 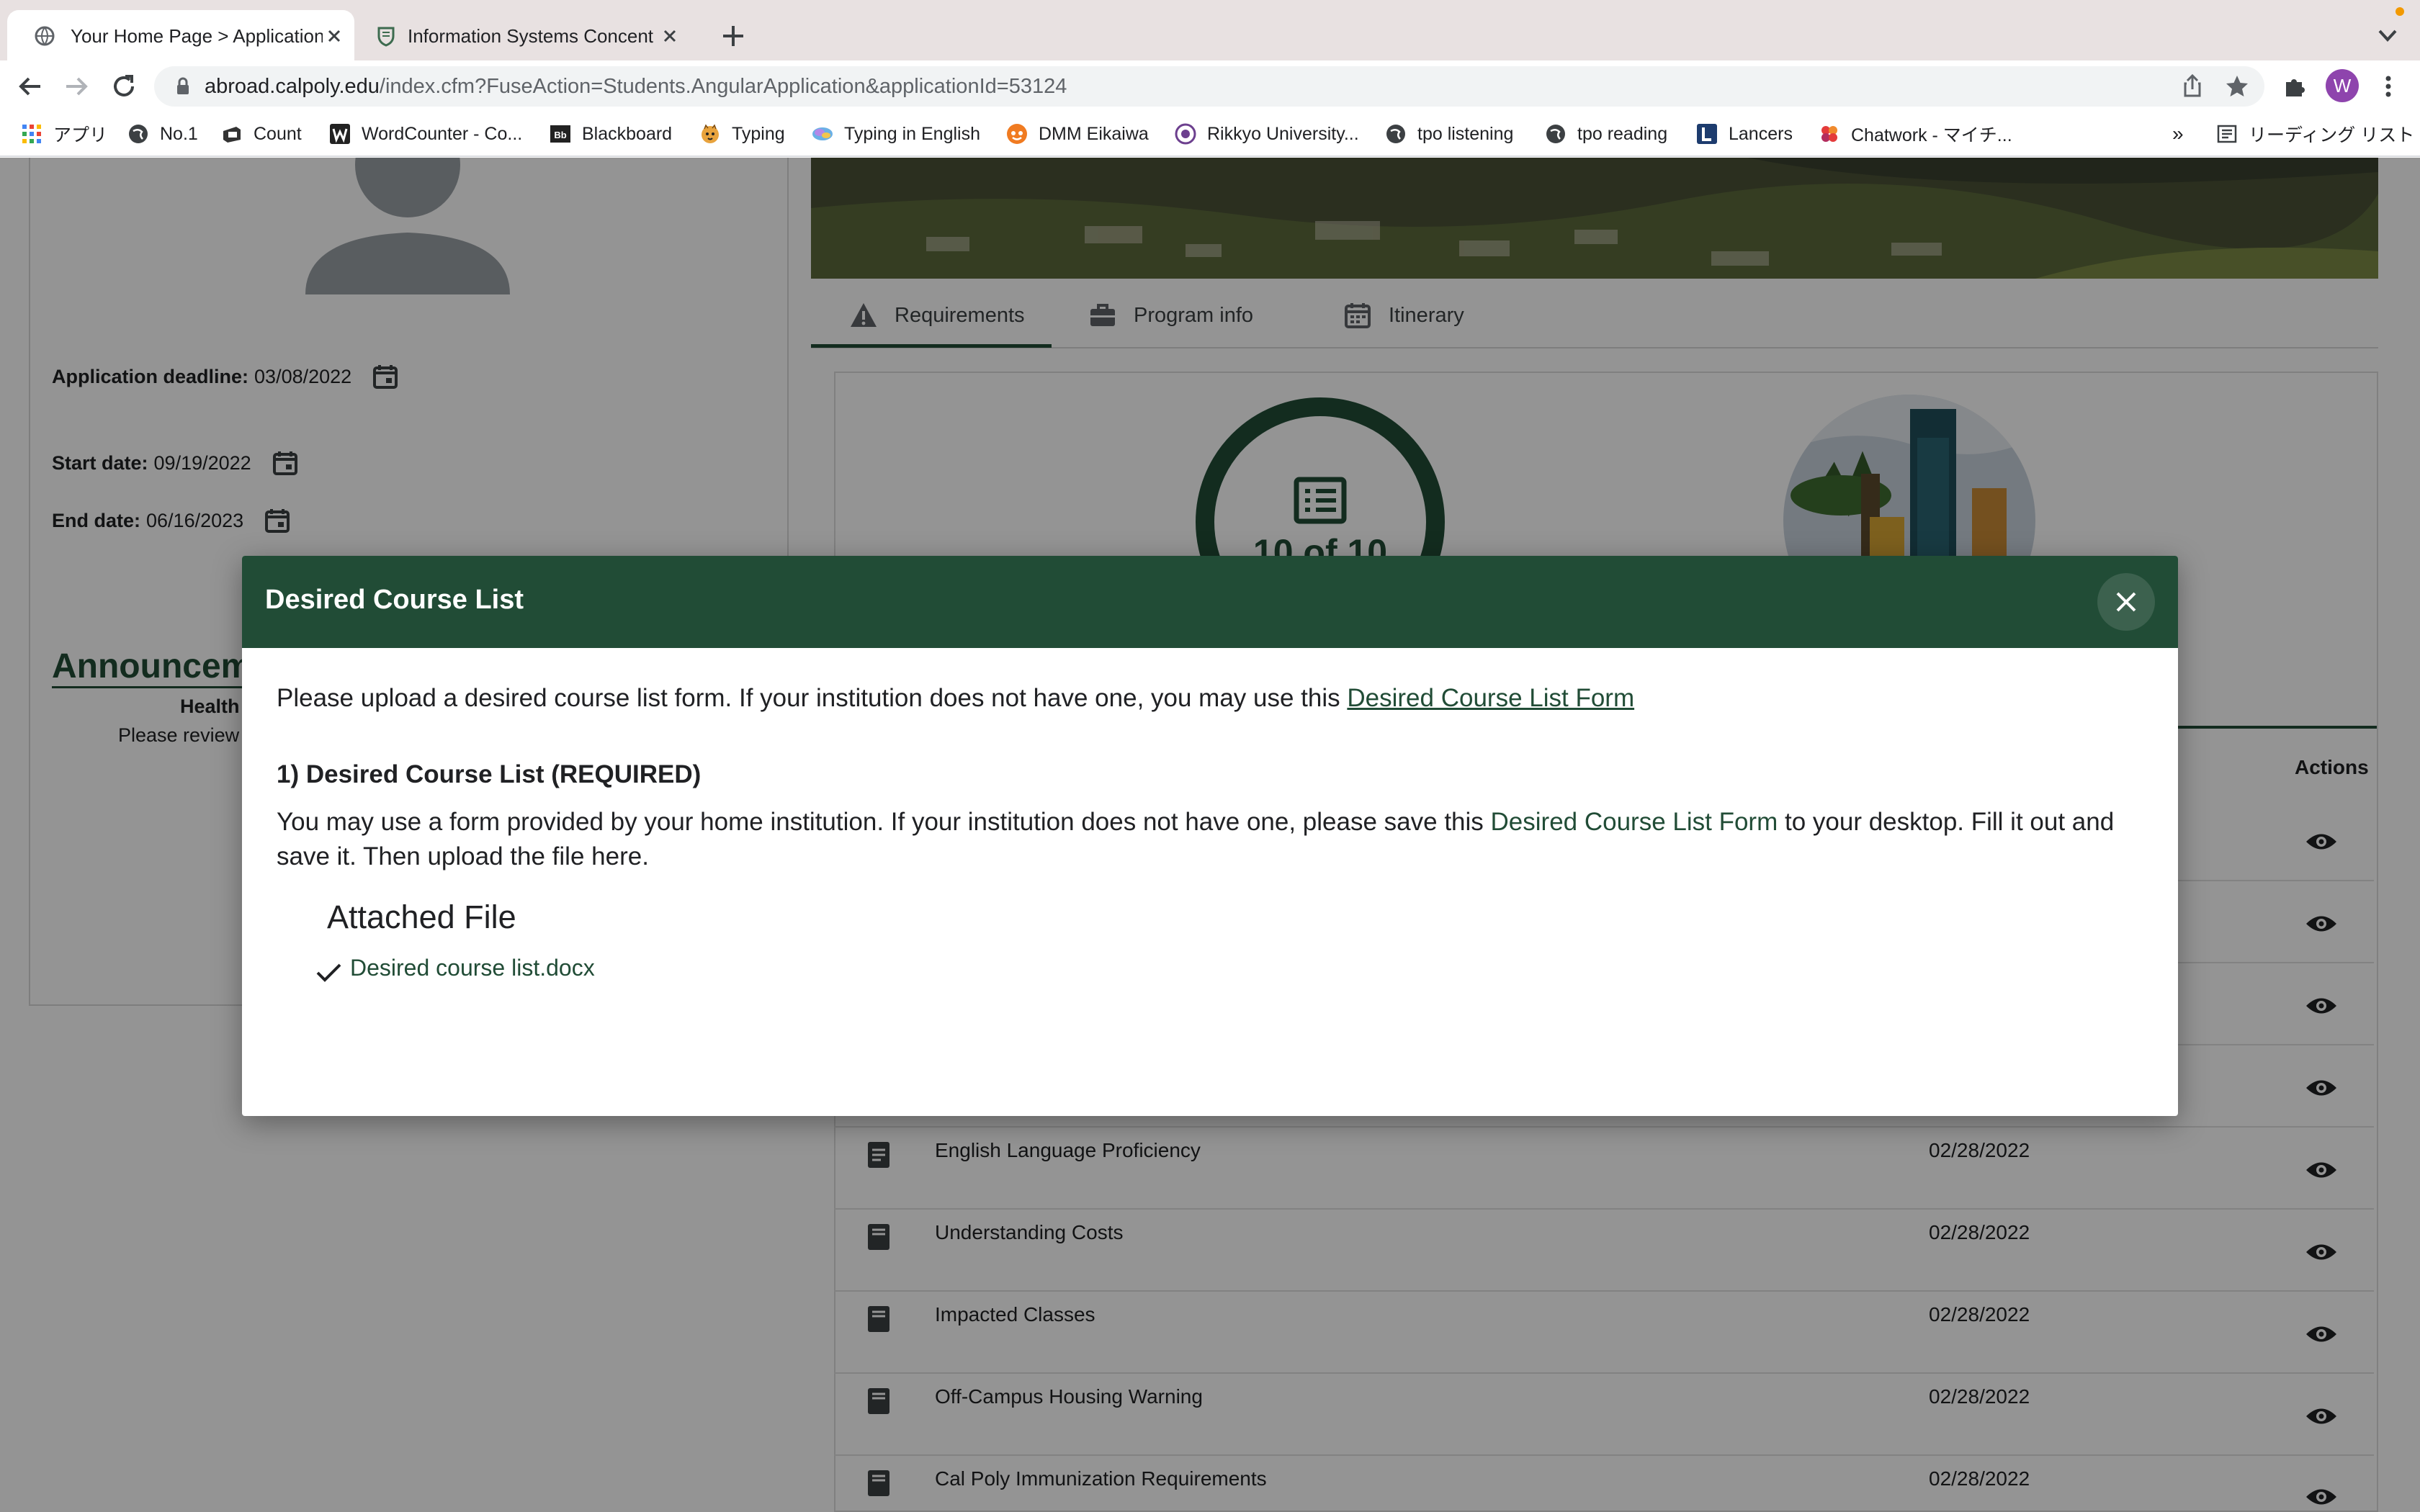 What do you see at coordinates (473, 968) in the screenshot?
I see `attached-file-link: Desired course list.docx` at bounding box center [473, 968].